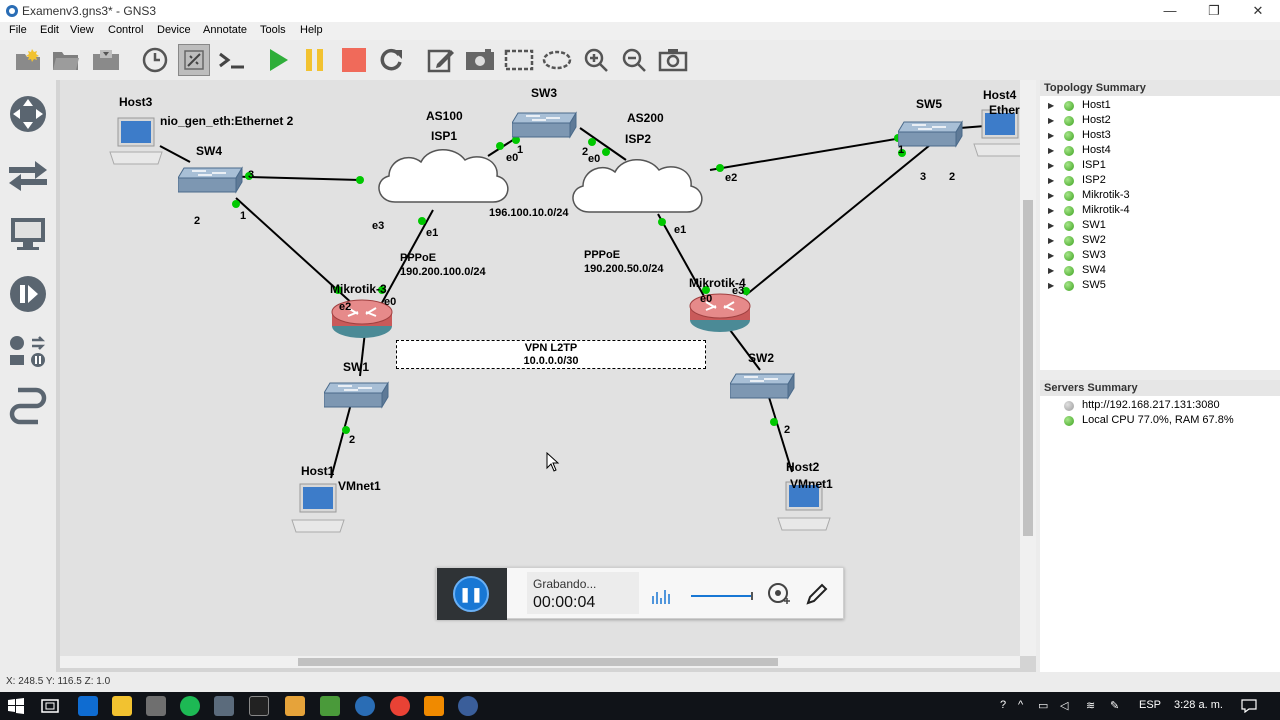  What do you see at coordinates (932, 131) in the screenshot?
I see `sw5-switch-icon` at bounding box center [932, 131].